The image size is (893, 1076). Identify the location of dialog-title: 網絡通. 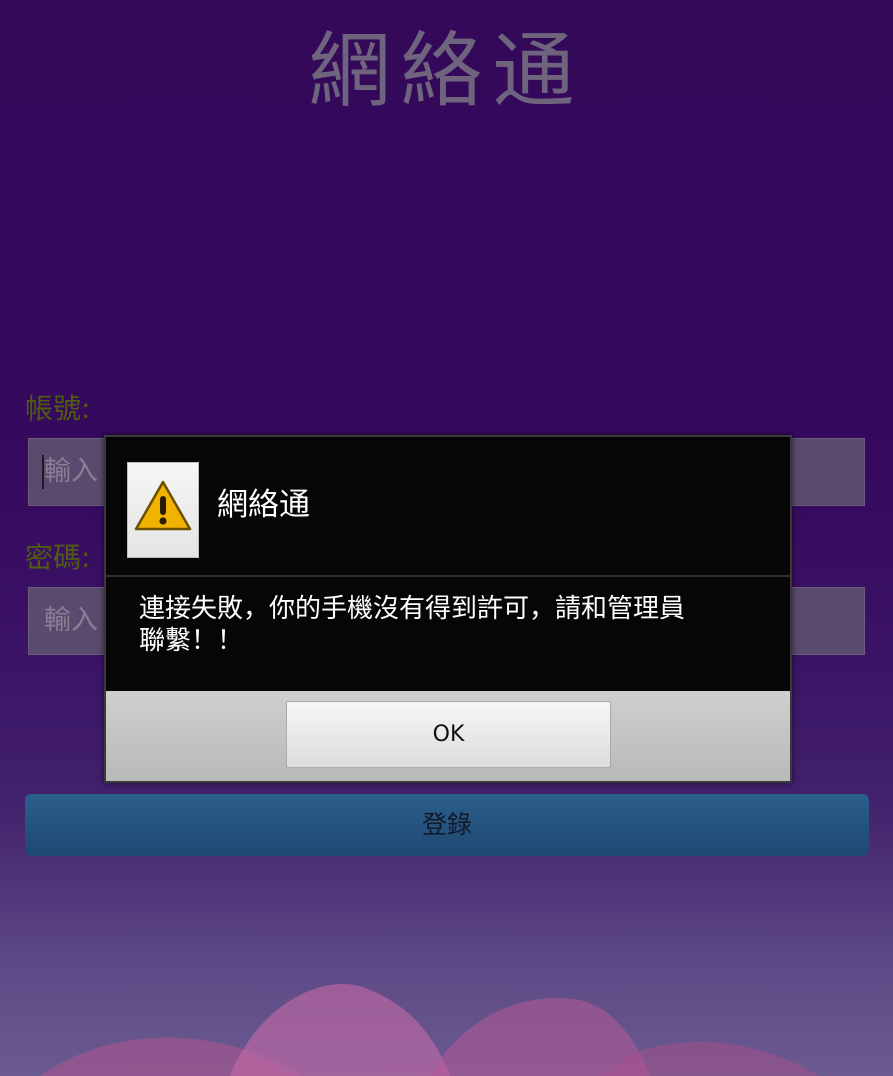
(263, 505).